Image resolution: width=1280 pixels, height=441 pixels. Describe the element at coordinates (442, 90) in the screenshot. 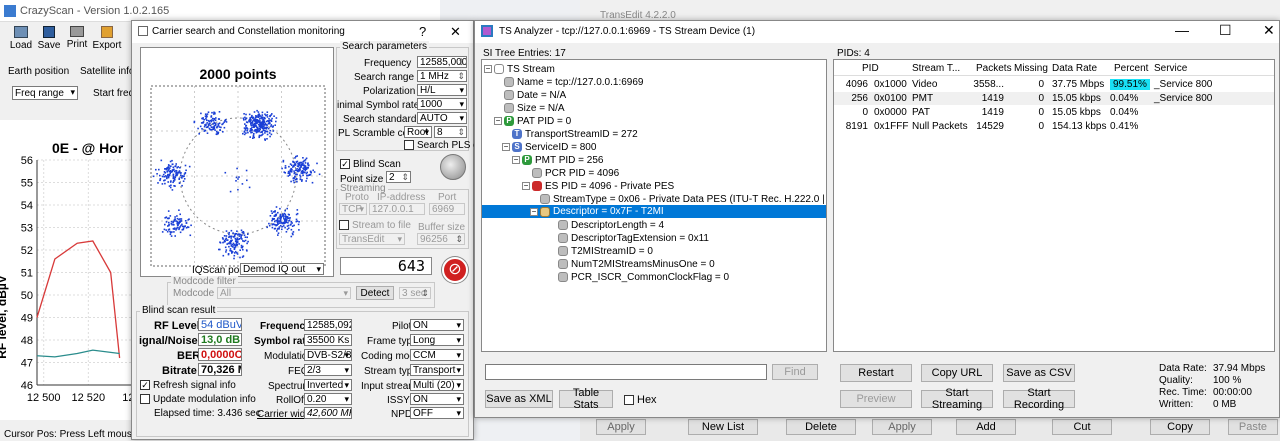

I see `polarization-select: H/L` at that location.